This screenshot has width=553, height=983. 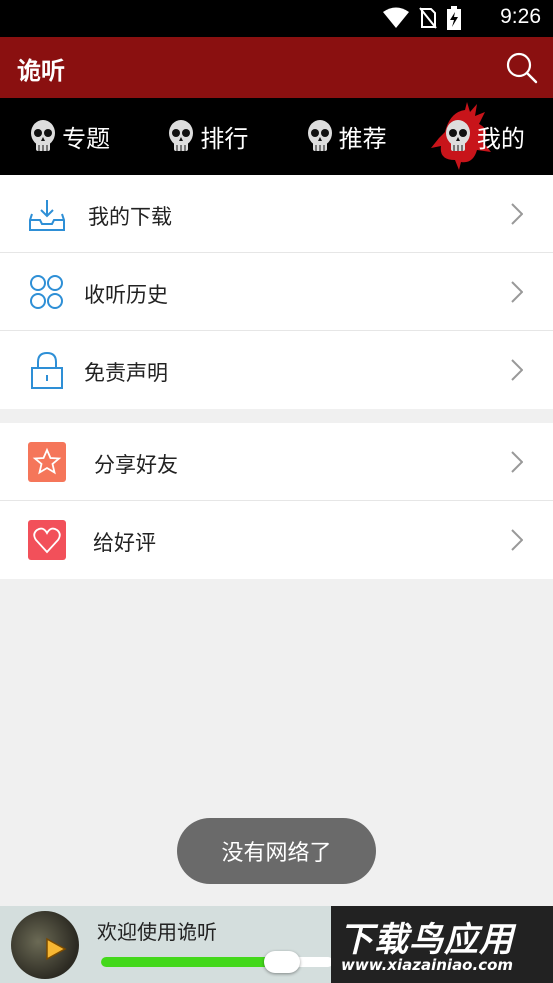 What do you see at coordinates (454, 18) in the screenshot?
I see `battery-charging-icon` at bounding box center [454, 18].